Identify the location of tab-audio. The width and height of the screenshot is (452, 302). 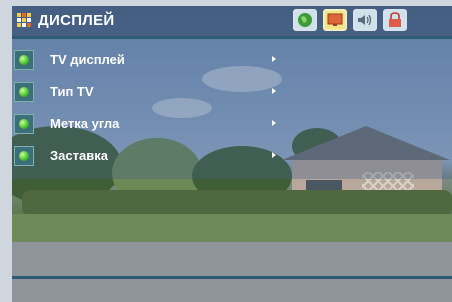
(365, 20).